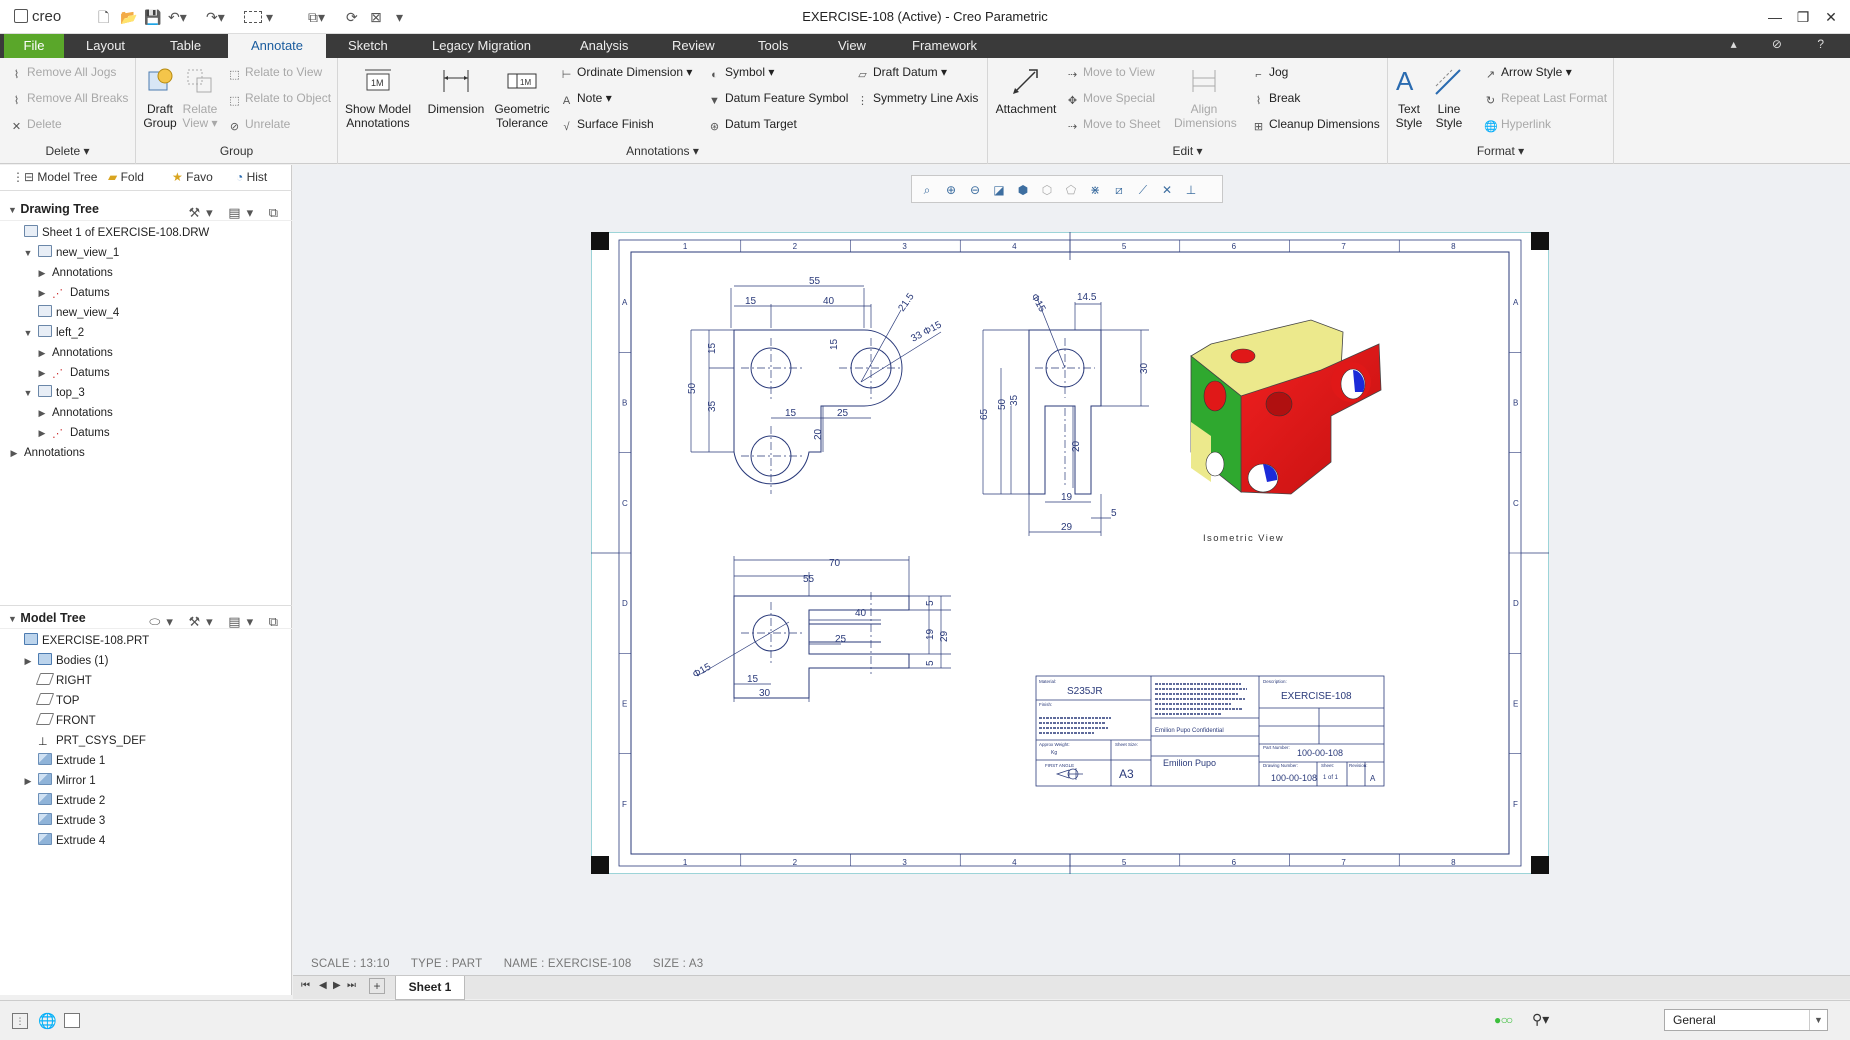 This screenshot has width=1850, height=1040. What do you see at coordinates (984, 414) in the screenshot?
I see `dim-65: 65` at bounding box center [984, 414].